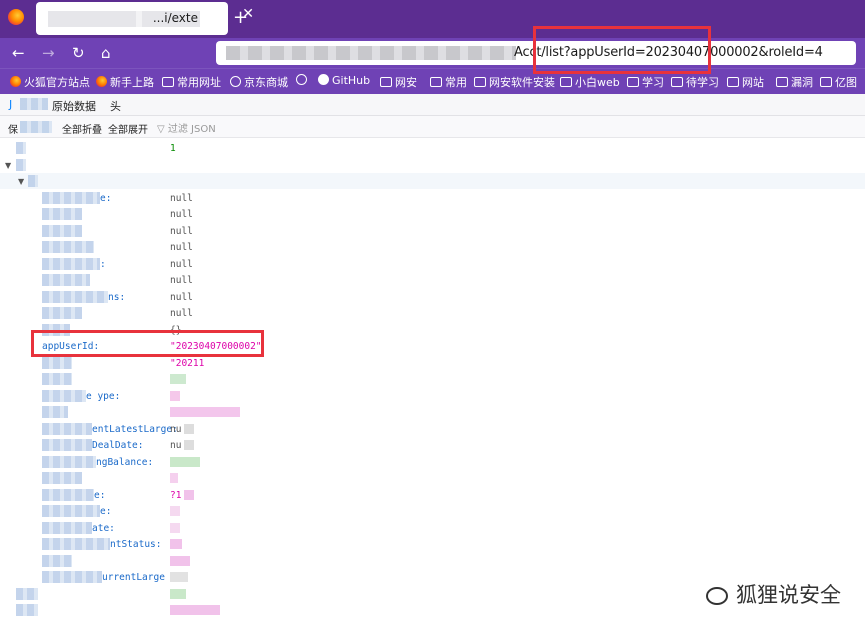 Image resolution: width=865 pixels, height=631 pixels. Describe the element at coordinates (106, 53) in the screenshot. I see `home-button: ⌂` at that location.